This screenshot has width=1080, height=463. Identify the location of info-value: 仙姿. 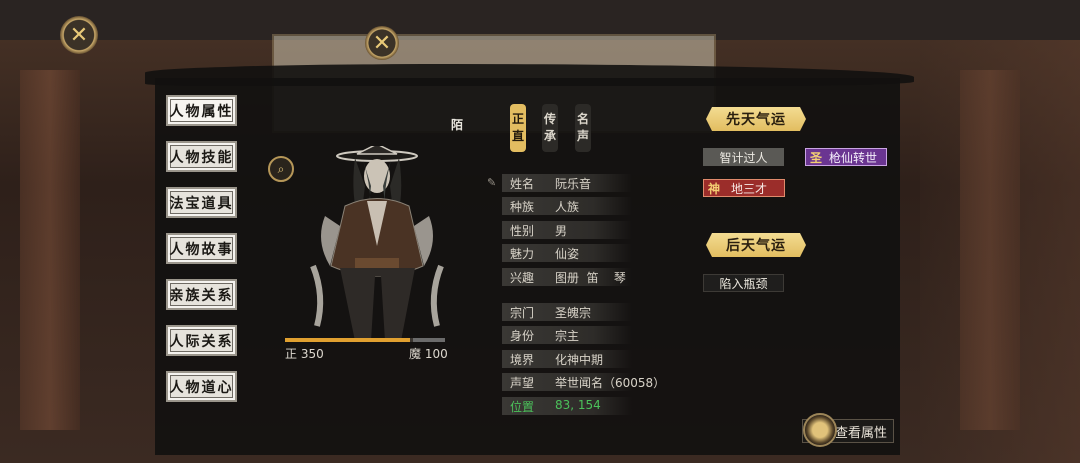
(567, 254).